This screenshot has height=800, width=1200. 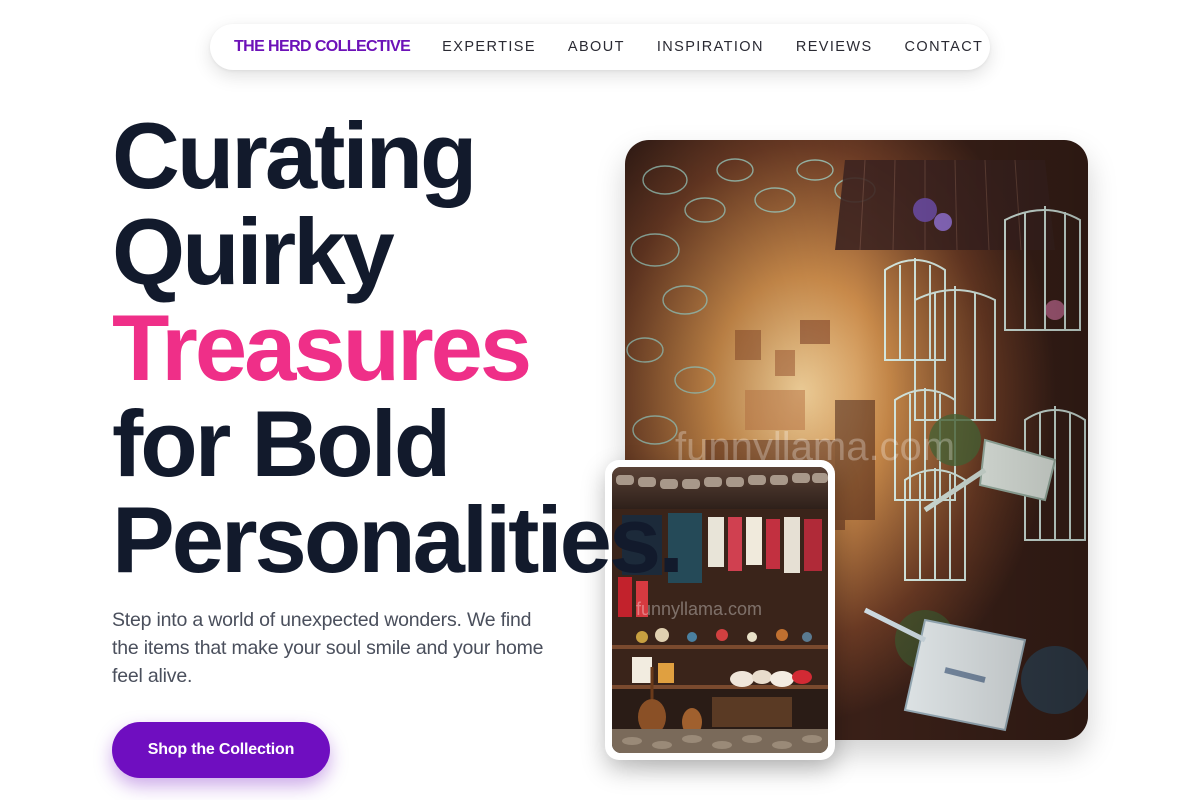 What do you see at coordinates (221, 750) in the screenshot?
I see `shop-collection-button: Shop the Collection` at bounding box center [221, 750].